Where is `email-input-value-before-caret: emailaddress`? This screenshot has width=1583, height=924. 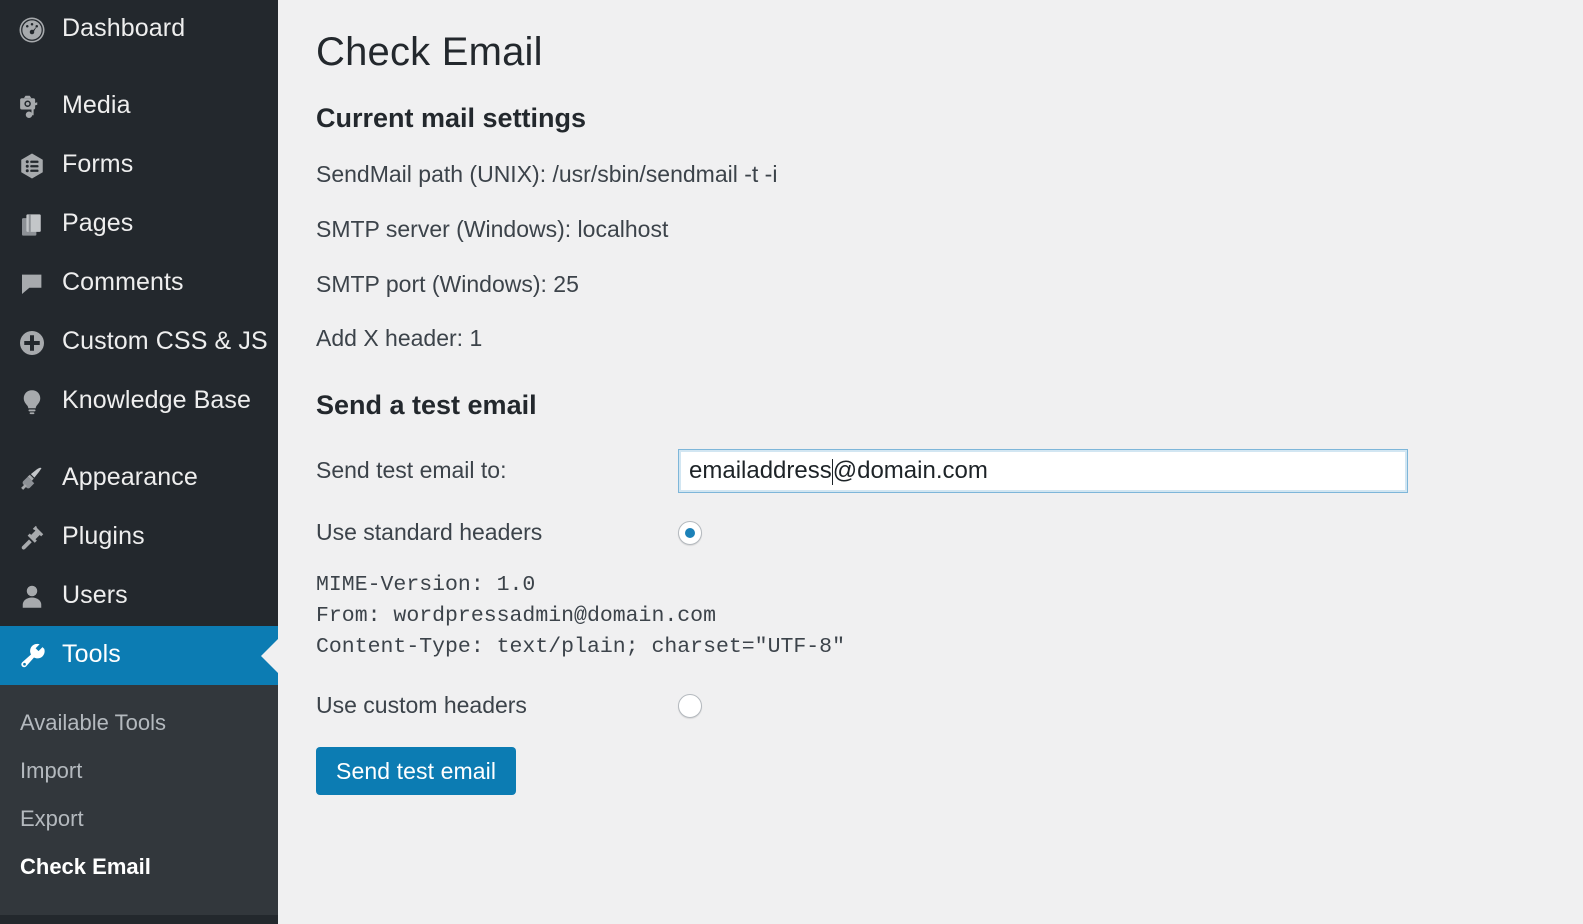 email-input-value-before-caret: emailaddress is located at coordinates (760, 471).